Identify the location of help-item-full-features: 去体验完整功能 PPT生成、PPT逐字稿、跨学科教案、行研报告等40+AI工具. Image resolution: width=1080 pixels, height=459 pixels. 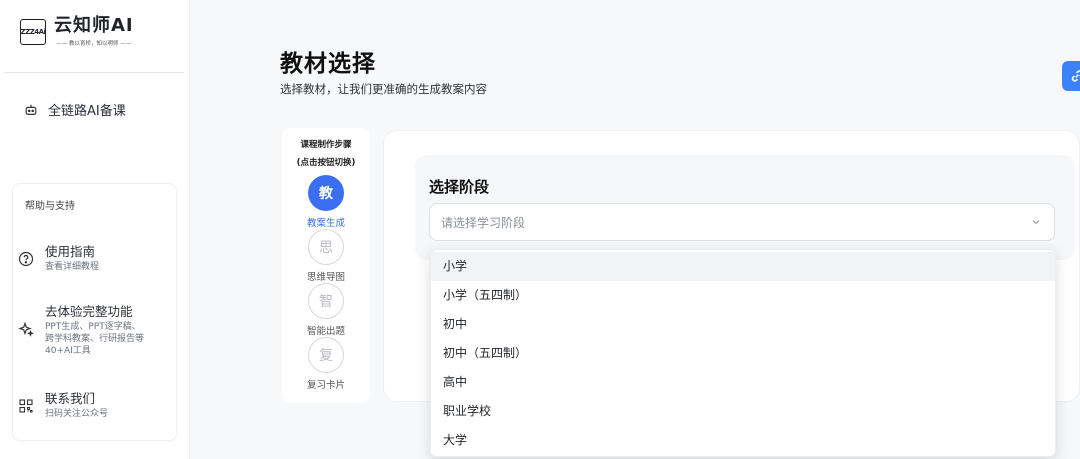
(81, 330).